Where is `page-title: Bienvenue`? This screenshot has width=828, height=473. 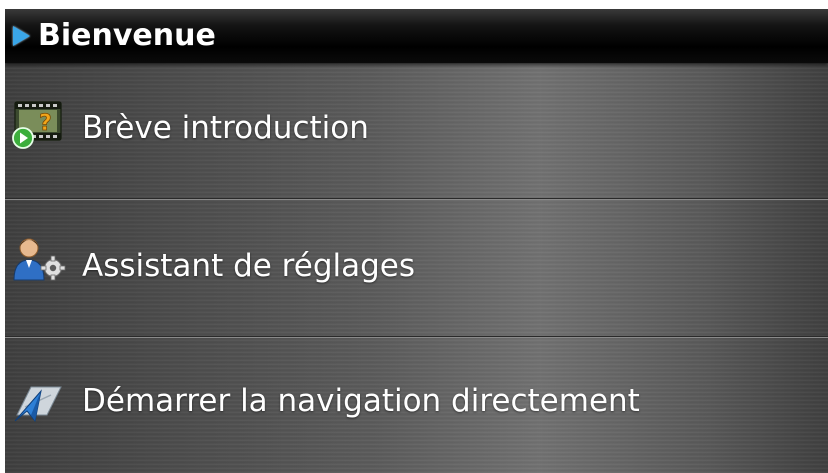 page-title: Bienvenue is located at coordinates (127, 35).